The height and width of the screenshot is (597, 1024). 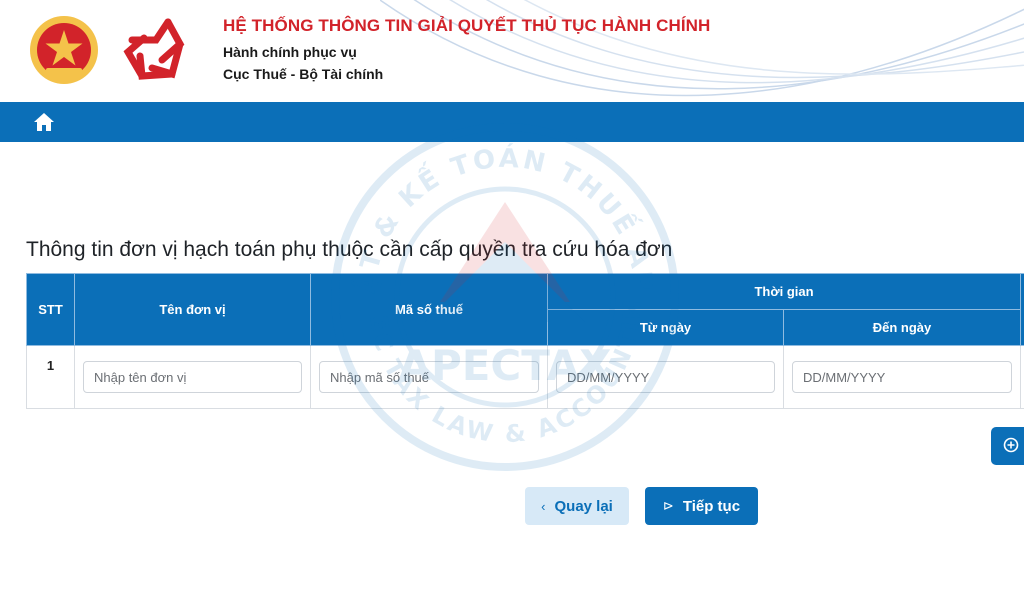 What do you see at coordinates (429, 309) in the screenshot?
I see `header-tax-code: Mã số thuế` at bounding box center [429, 309].